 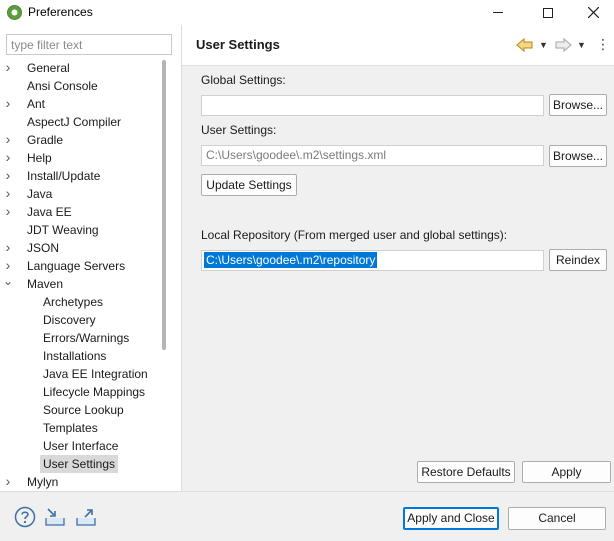 I want to click on window-title: Preferences, so click(x=60, y=12).